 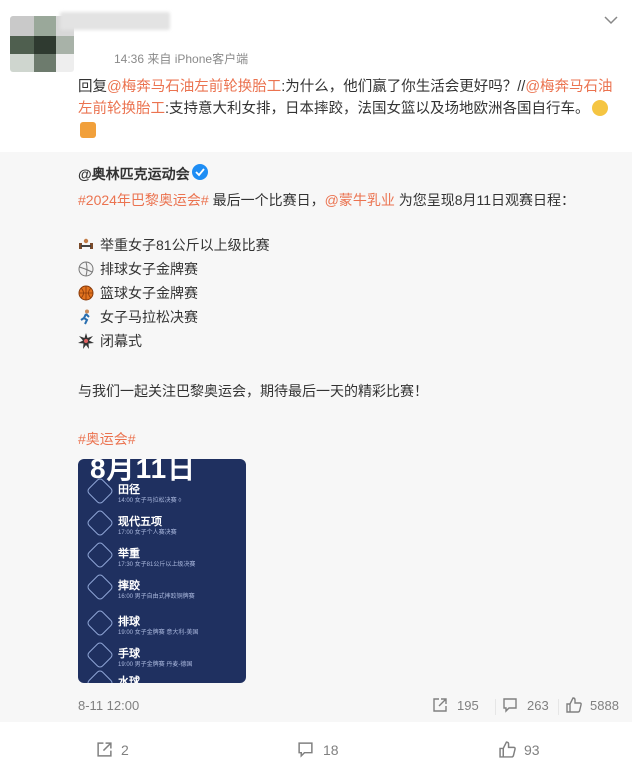 I want to click on post-meta: 14:36 来自 iPhone客户端, so click(x=181, y=59).